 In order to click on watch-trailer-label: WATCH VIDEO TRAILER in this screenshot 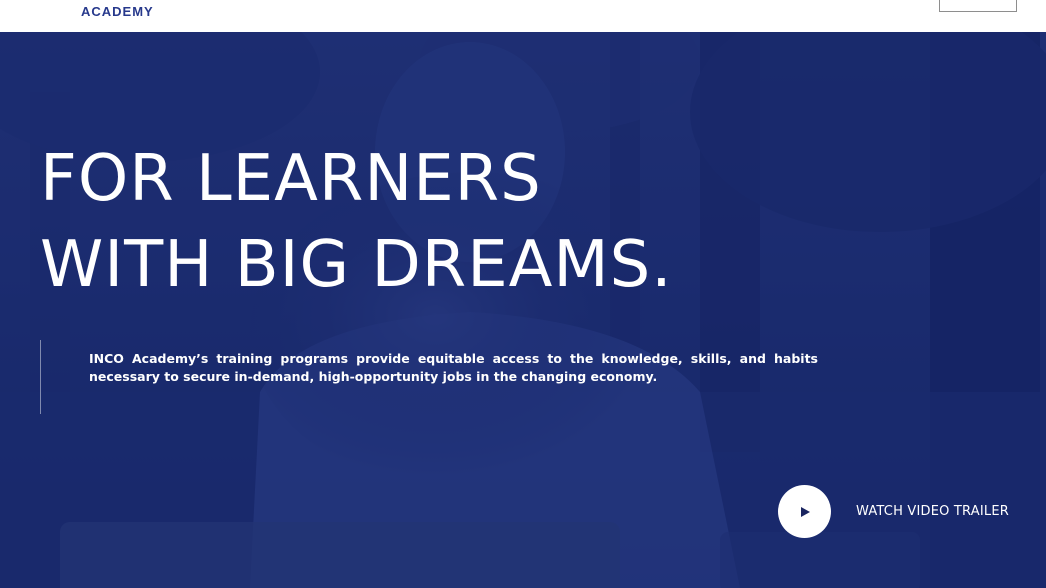, I will do `click(932, 511)`.